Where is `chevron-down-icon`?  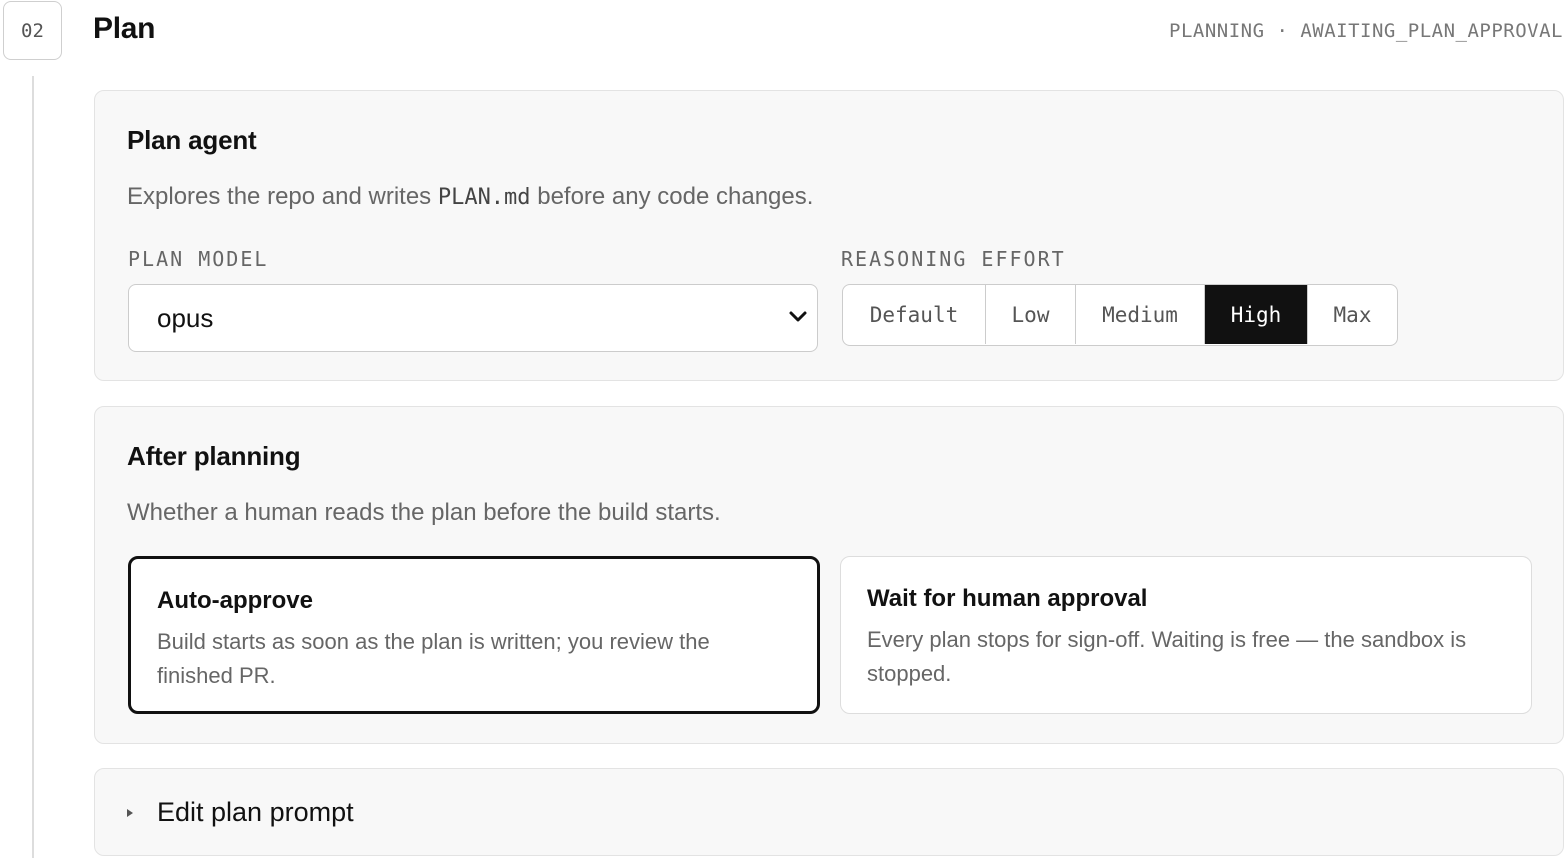 chevron-down-icon is located at coordinates (798, 316).